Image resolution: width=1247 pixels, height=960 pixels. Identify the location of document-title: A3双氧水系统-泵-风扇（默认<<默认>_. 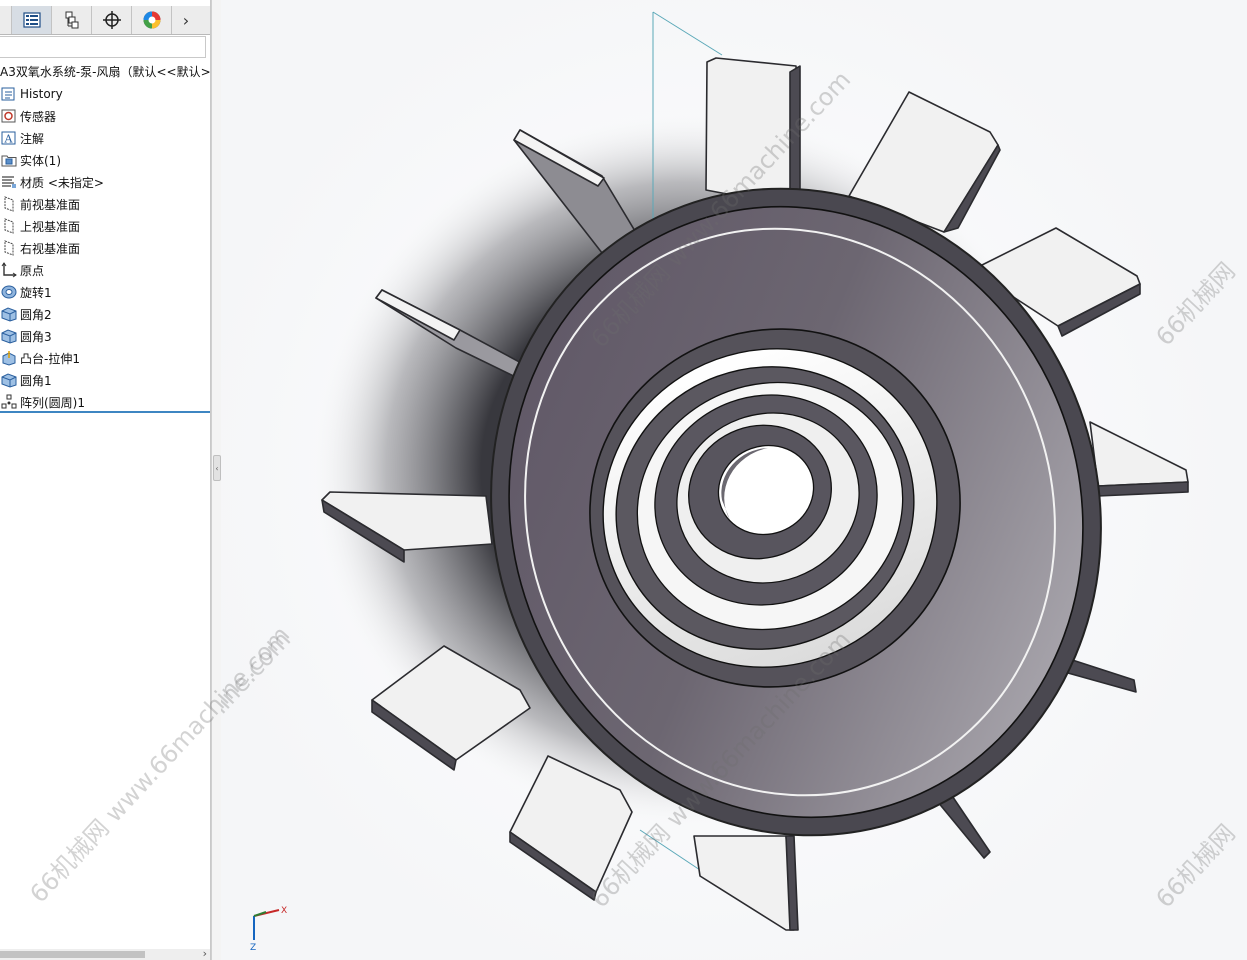
(105, 72).